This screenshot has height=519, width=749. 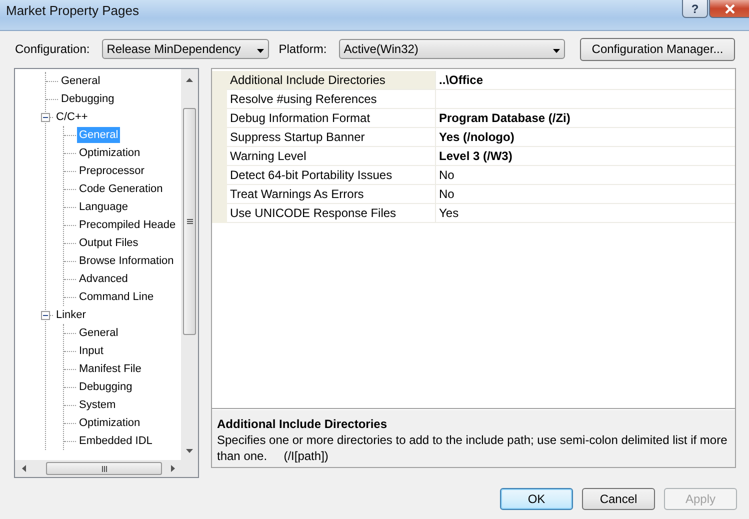 I want to click on property-value: Level 3 (/W3), so click(x=585, y=156).